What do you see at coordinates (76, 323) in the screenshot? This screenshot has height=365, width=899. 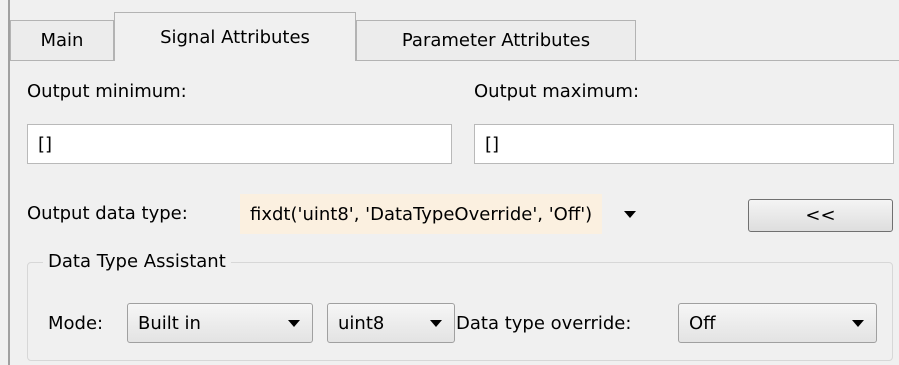 I see `mode-label: Mode:` at bounding box center [76, 323].